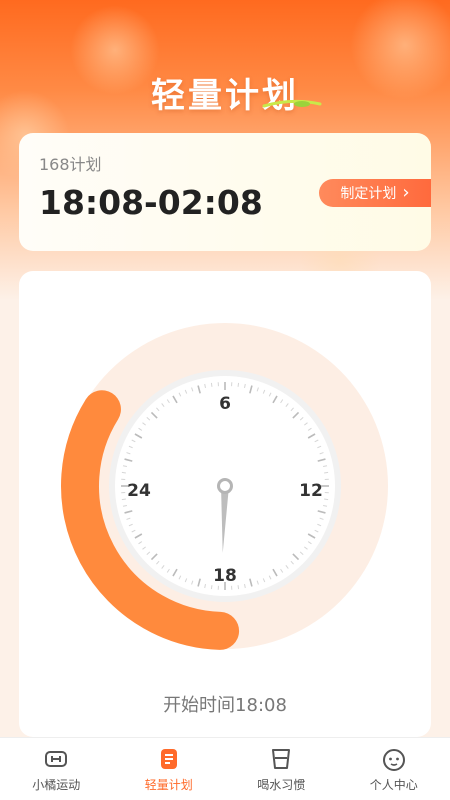 The height and width of the screenshot is (800, 450). I want to click on tab-label: 个人中心, so click(393, 785).